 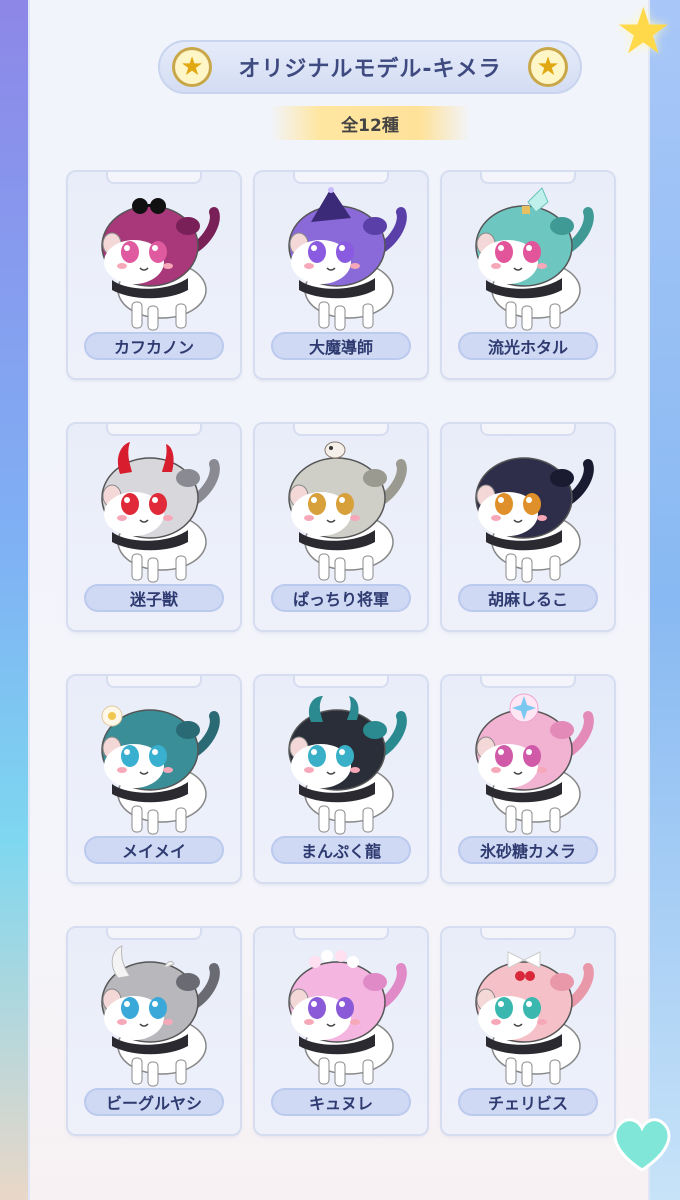 I want to click on character-name-label: 氷砂糖カメラ, so click(x=528, y=850).